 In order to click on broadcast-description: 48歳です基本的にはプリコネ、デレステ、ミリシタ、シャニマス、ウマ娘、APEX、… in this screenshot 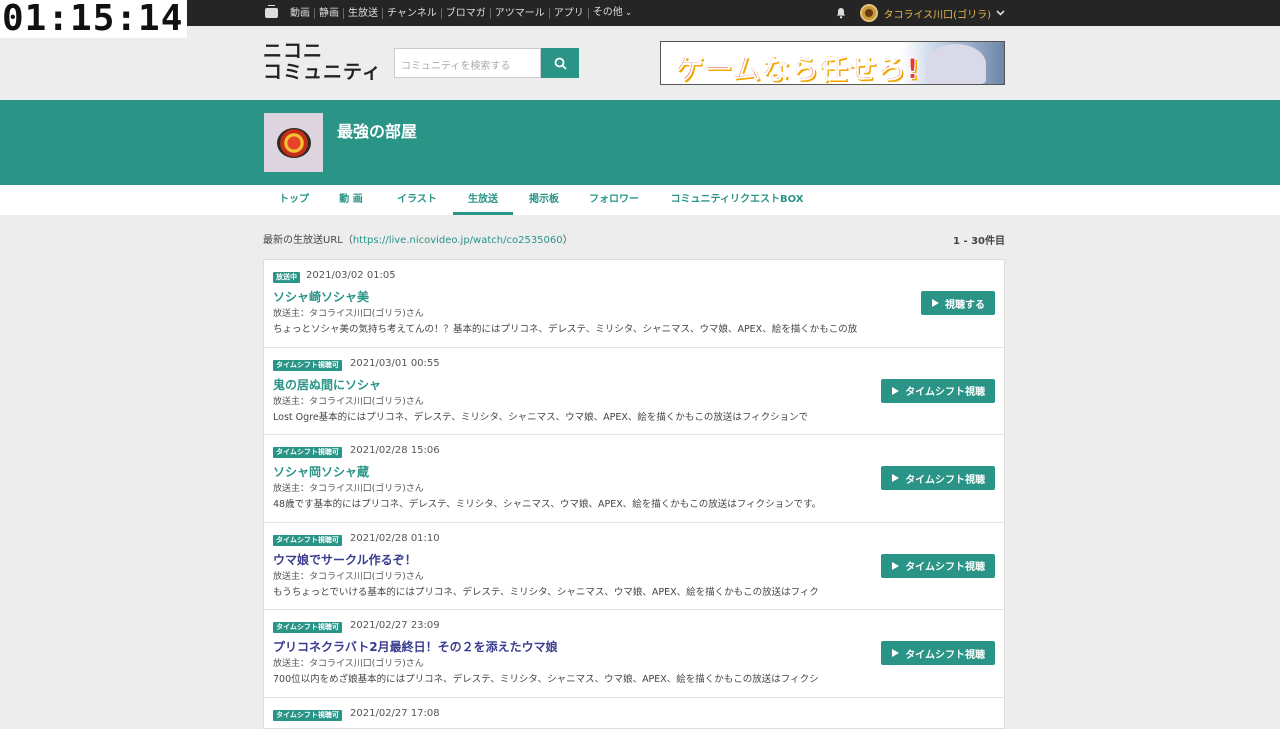, I will do `click(547, 504)`.